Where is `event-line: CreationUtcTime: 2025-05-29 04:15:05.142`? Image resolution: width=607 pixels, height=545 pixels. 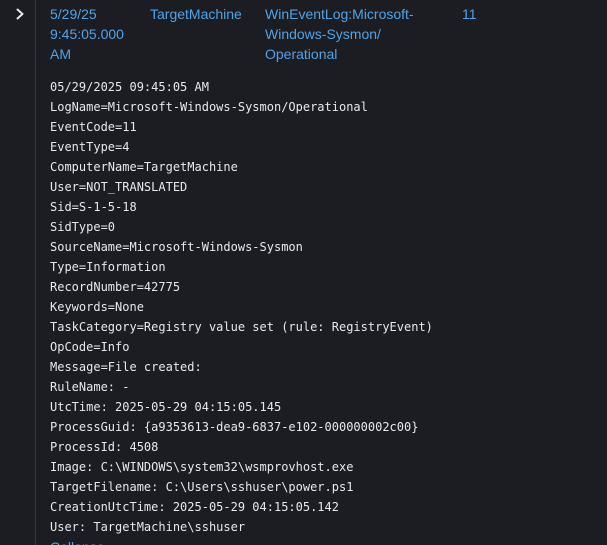 event-line: CreationUtcTime: 2025-05-29 04:15:05.142 is located at coordinates (194, 507).